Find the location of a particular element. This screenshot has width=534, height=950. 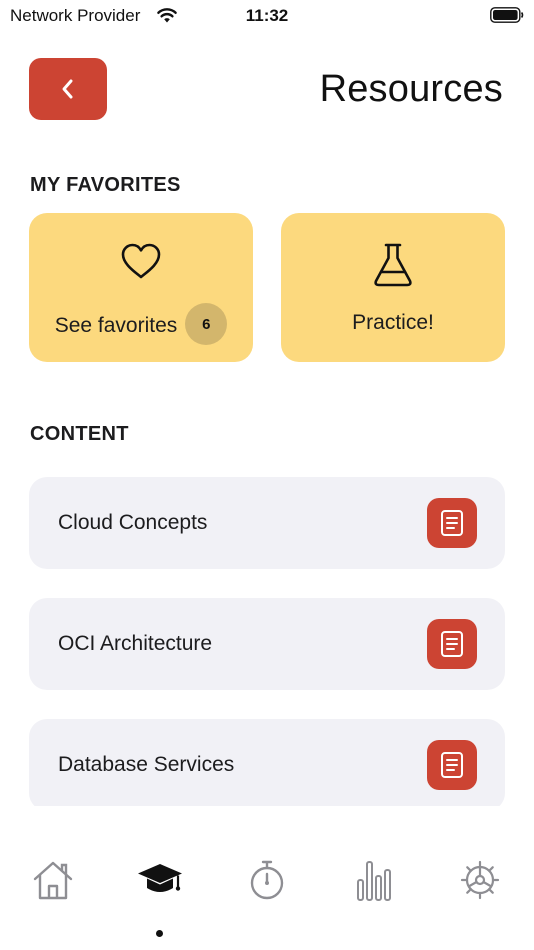

gear-icon is located at coordinates (480, 880).